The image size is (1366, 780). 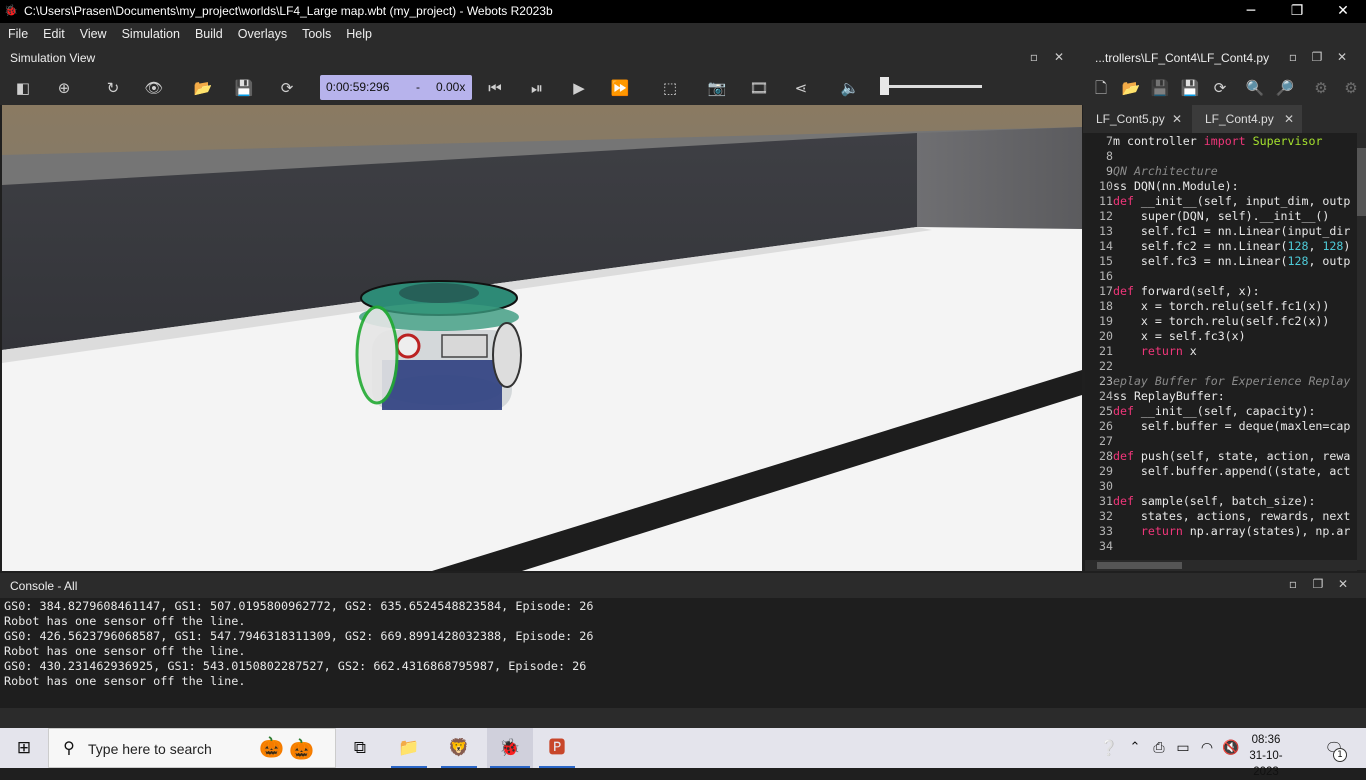 What do you see at coordinates (23, 88) in the screenshot?
I see `scene-tree-toggle-icon: ◧` at bounding box center [23, 88].